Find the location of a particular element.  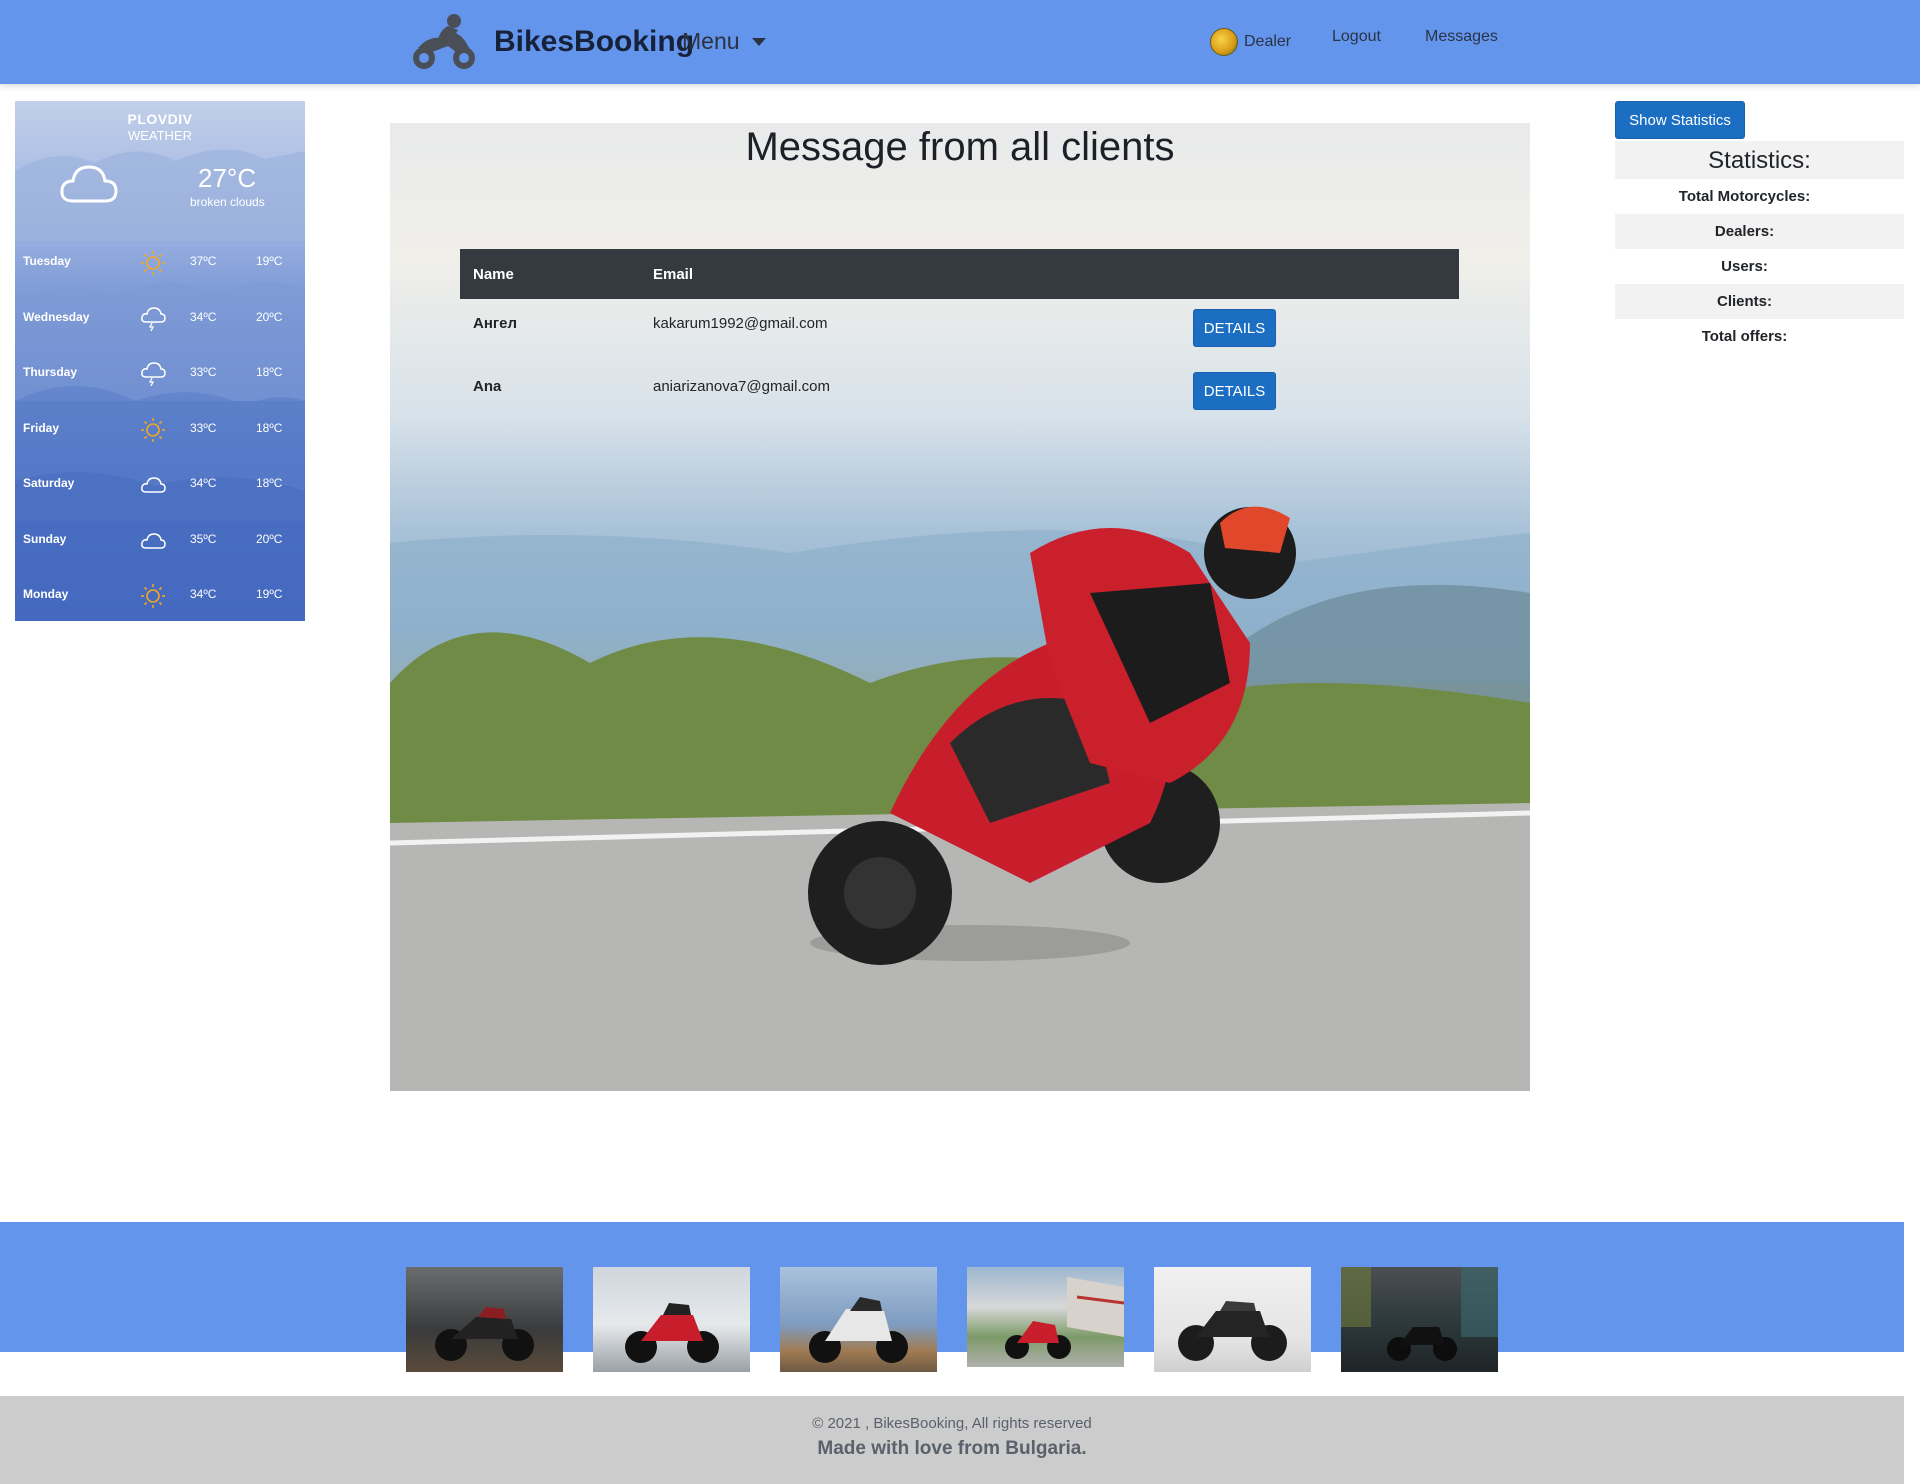

top-navbar: BikesBooking Menu Dealer Logout Messages is located at coordinates (960, 42).